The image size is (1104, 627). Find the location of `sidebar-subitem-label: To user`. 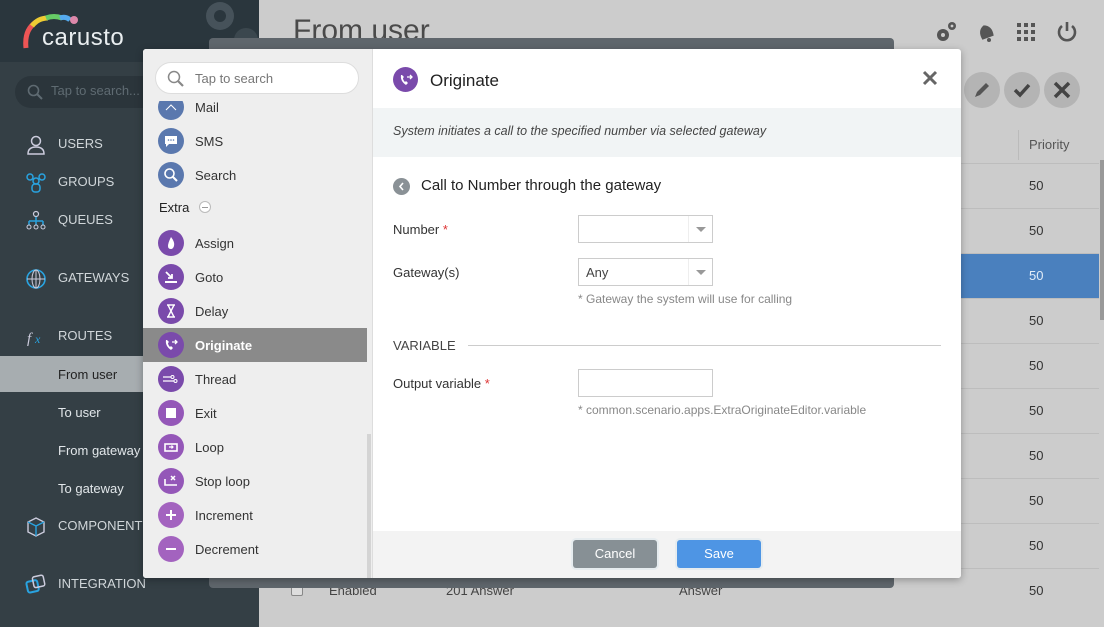

sidebar-subitem-label: To user is located at coordinates (79, 412).